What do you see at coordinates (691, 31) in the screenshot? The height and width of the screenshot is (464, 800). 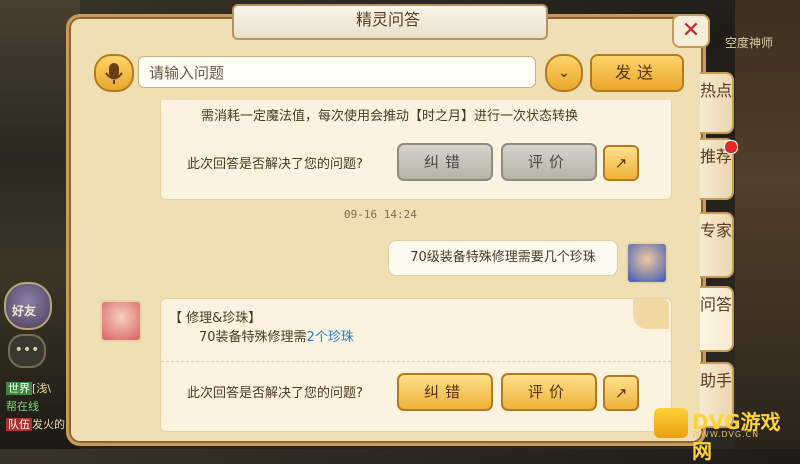 I see `close-button: ✕` at bounding box center [691, 31].